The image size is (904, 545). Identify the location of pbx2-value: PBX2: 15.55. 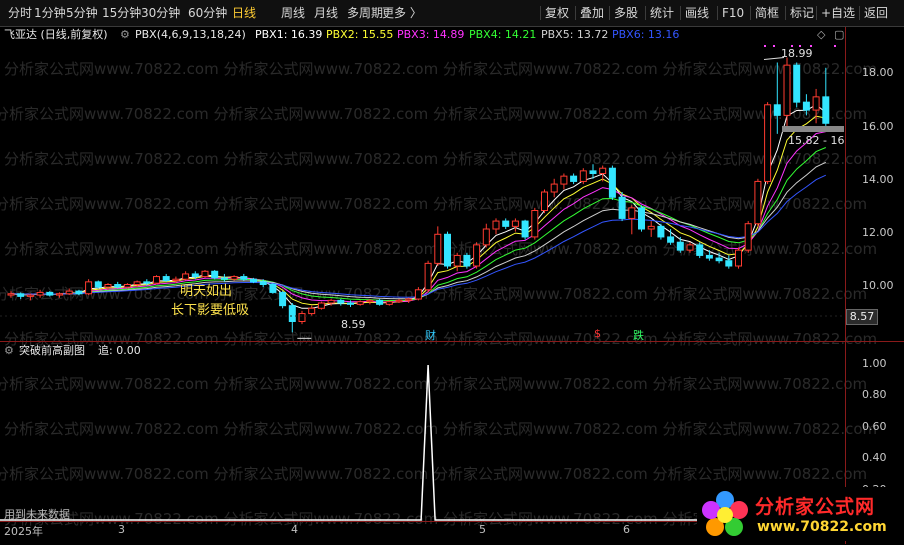
(360, 34).